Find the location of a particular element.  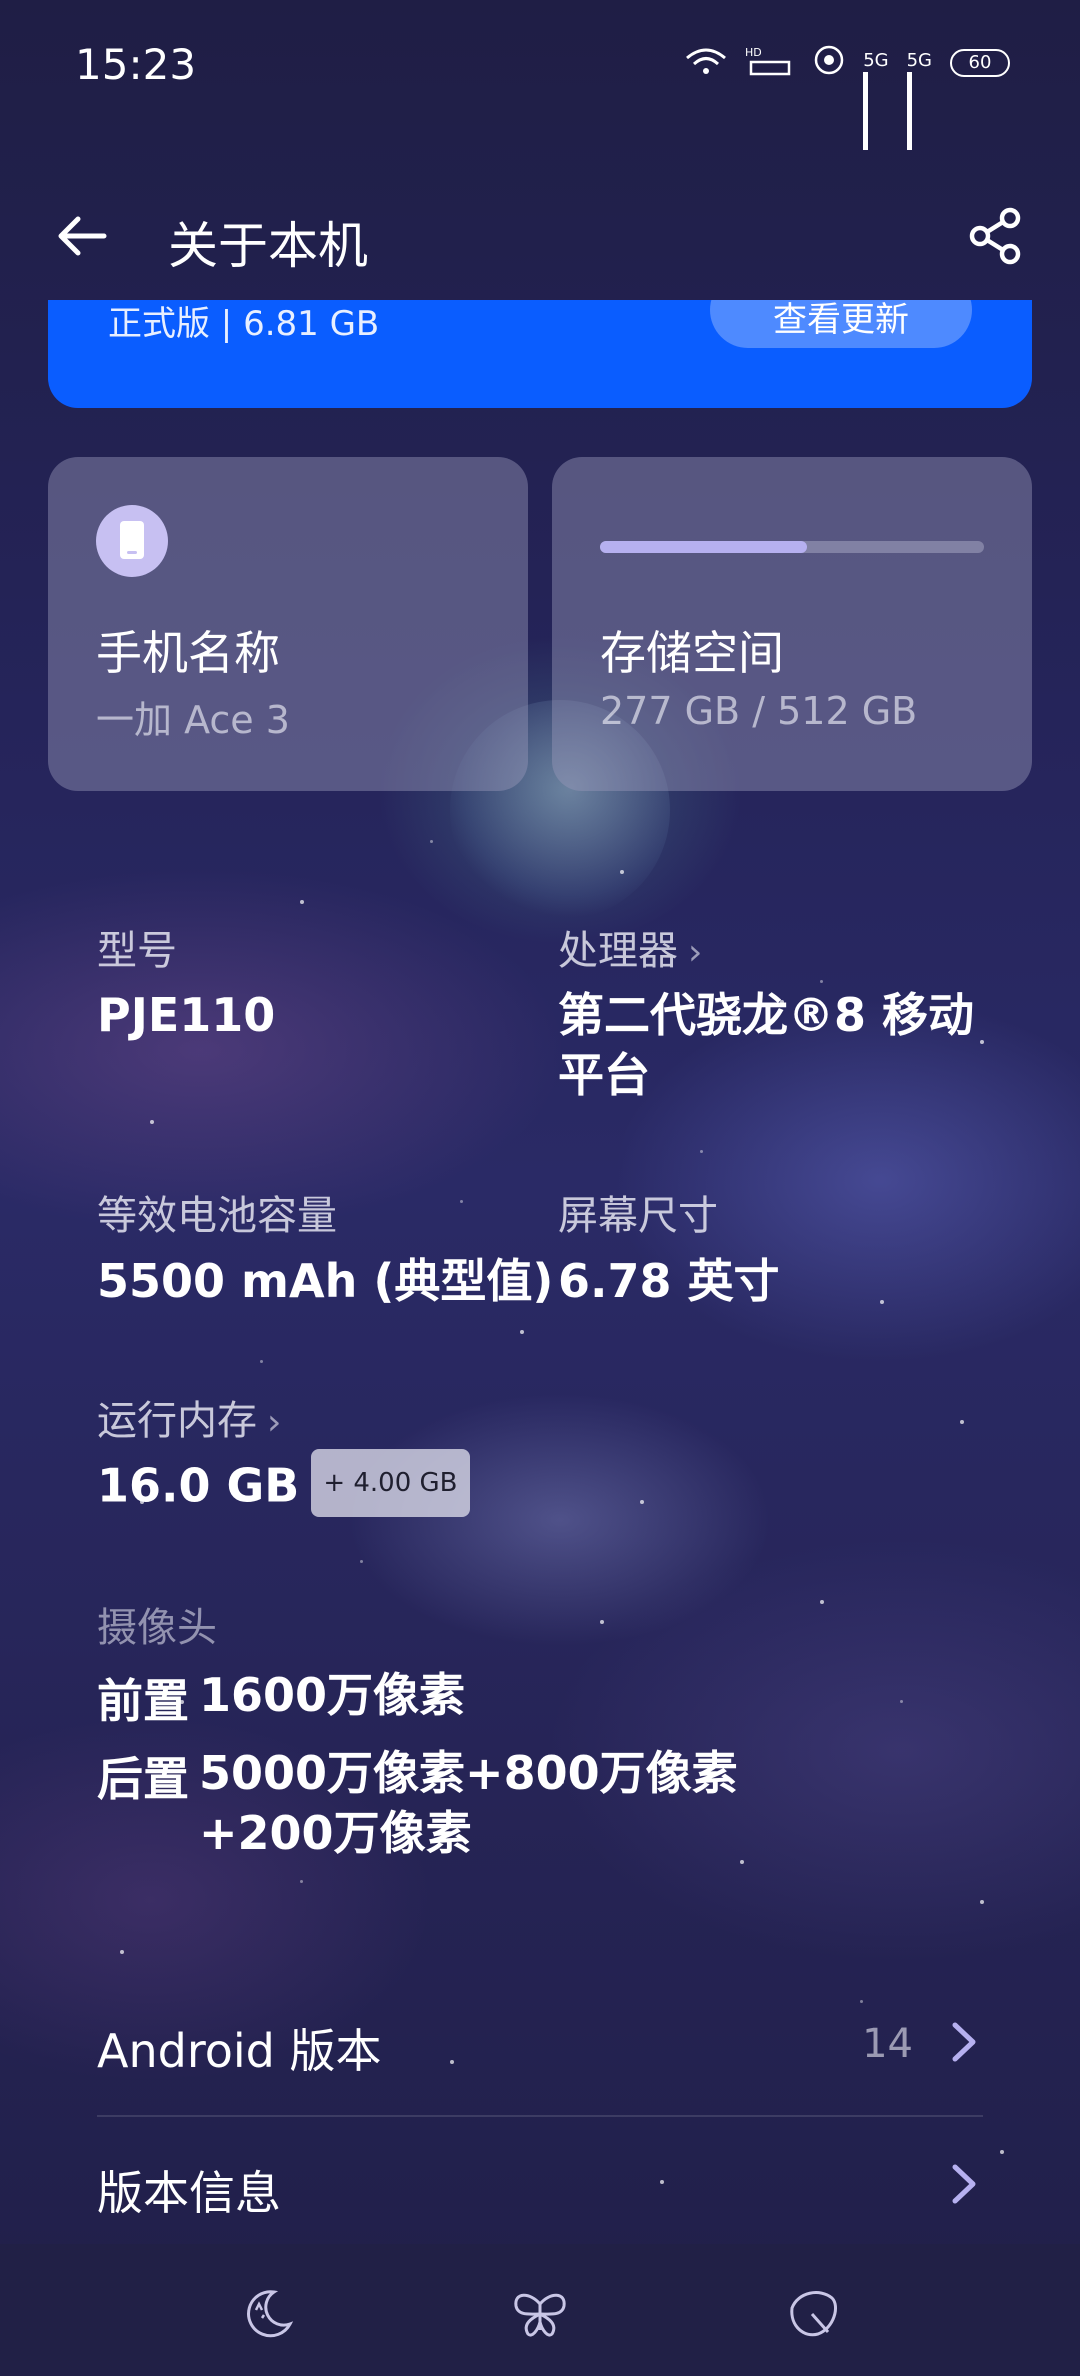

moon-icon is located at coordinates (270, 2314).